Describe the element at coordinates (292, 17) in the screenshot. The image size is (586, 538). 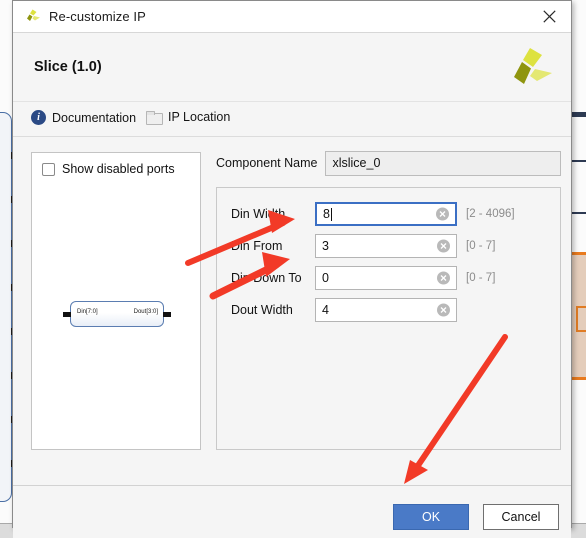
I see `dialog-titlebar: Re-customize IP` at that location.